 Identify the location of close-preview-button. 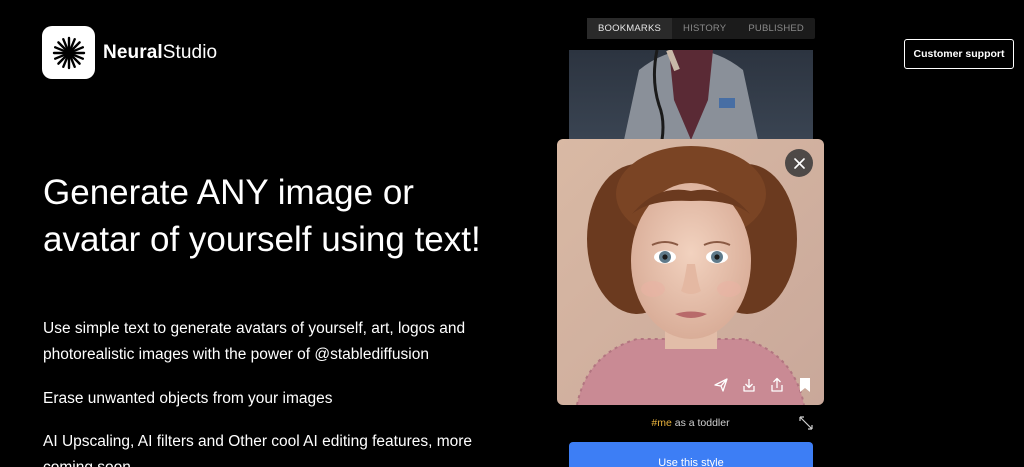
(799, 163).